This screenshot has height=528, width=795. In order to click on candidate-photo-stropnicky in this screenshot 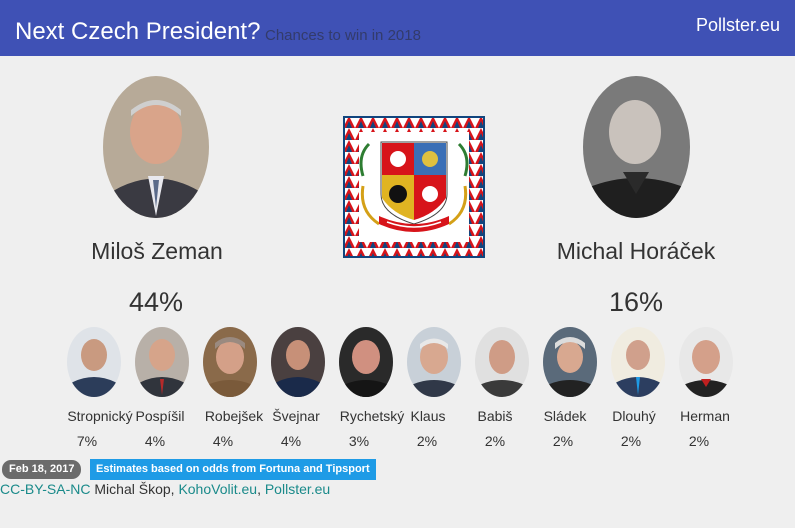, I will do `click(94, 362)`.